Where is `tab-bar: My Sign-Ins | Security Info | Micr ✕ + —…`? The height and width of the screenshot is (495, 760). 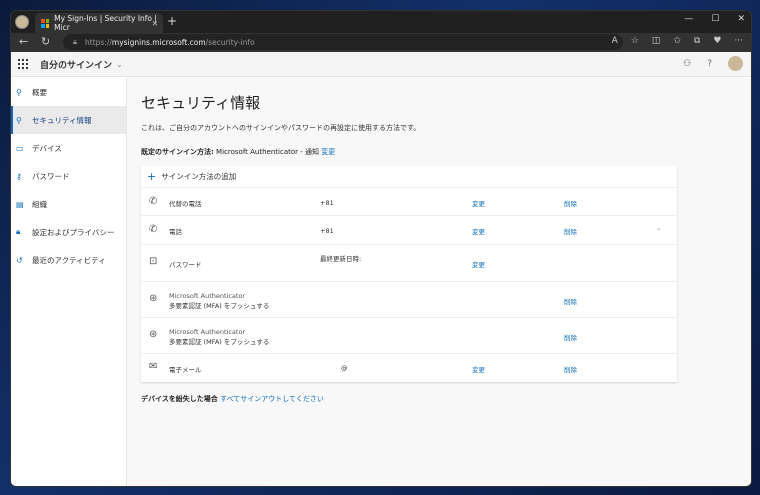
tab-bar: My Sign-Ins | Security Info | Micr ✕ + —… is located at coordinates (381, 22).